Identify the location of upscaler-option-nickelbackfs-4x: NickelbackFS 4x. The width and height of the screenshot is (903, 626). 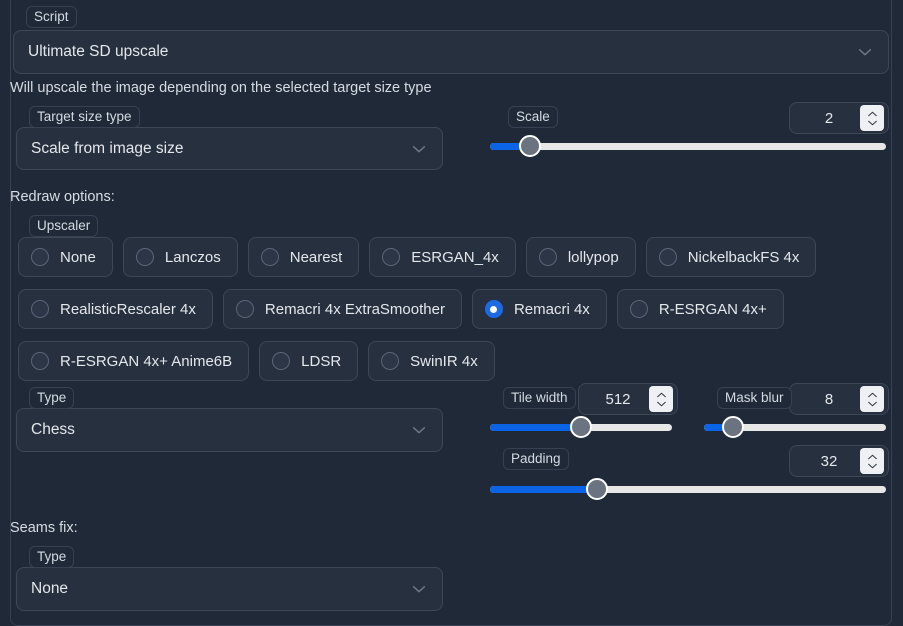
(731, 257).